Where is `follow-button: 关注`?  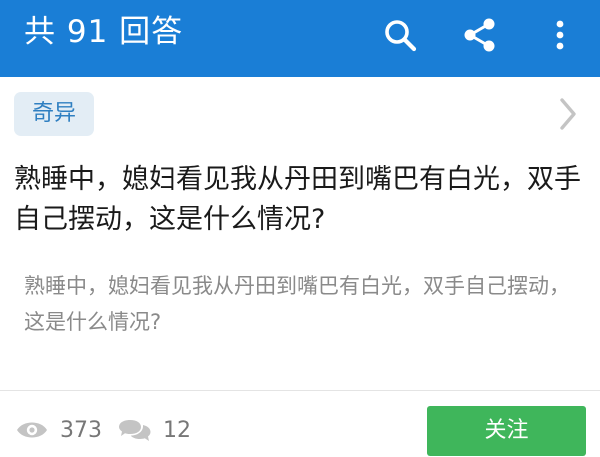
follow-button: 关注 is located at coordinates (506, 431).